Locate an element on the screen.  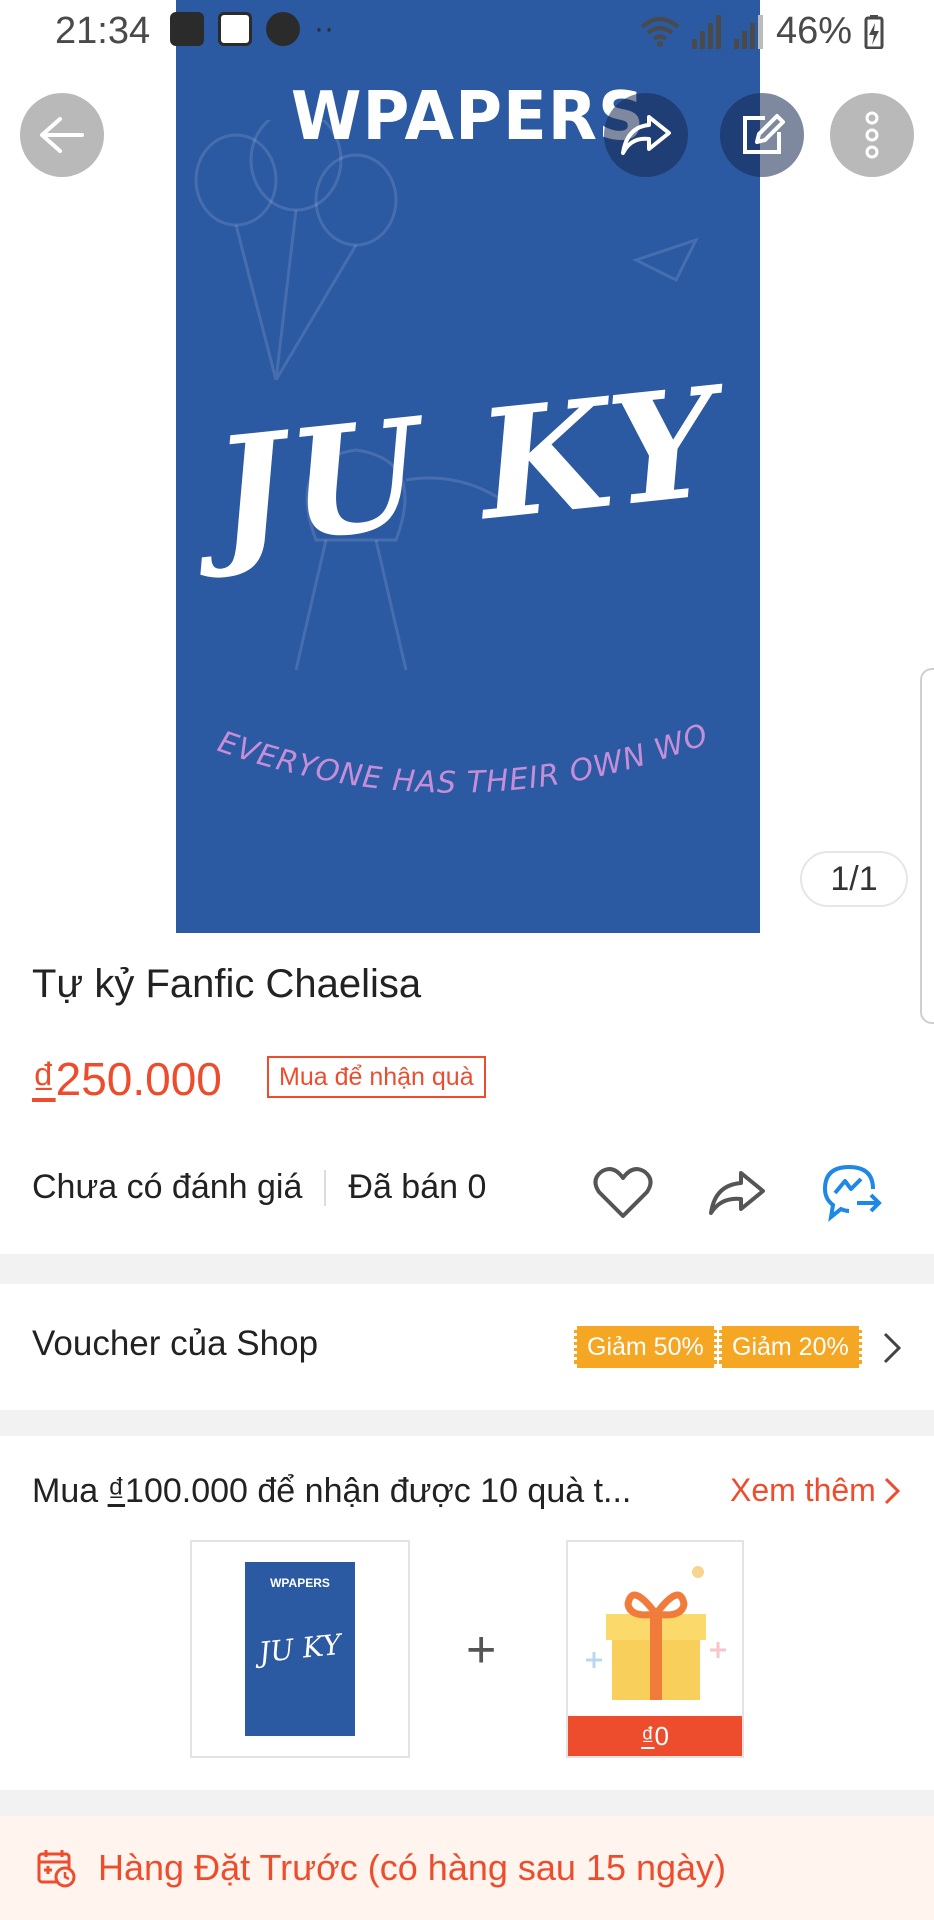
gift-item: ₫ 0 is located at coordinates (655, 1649).